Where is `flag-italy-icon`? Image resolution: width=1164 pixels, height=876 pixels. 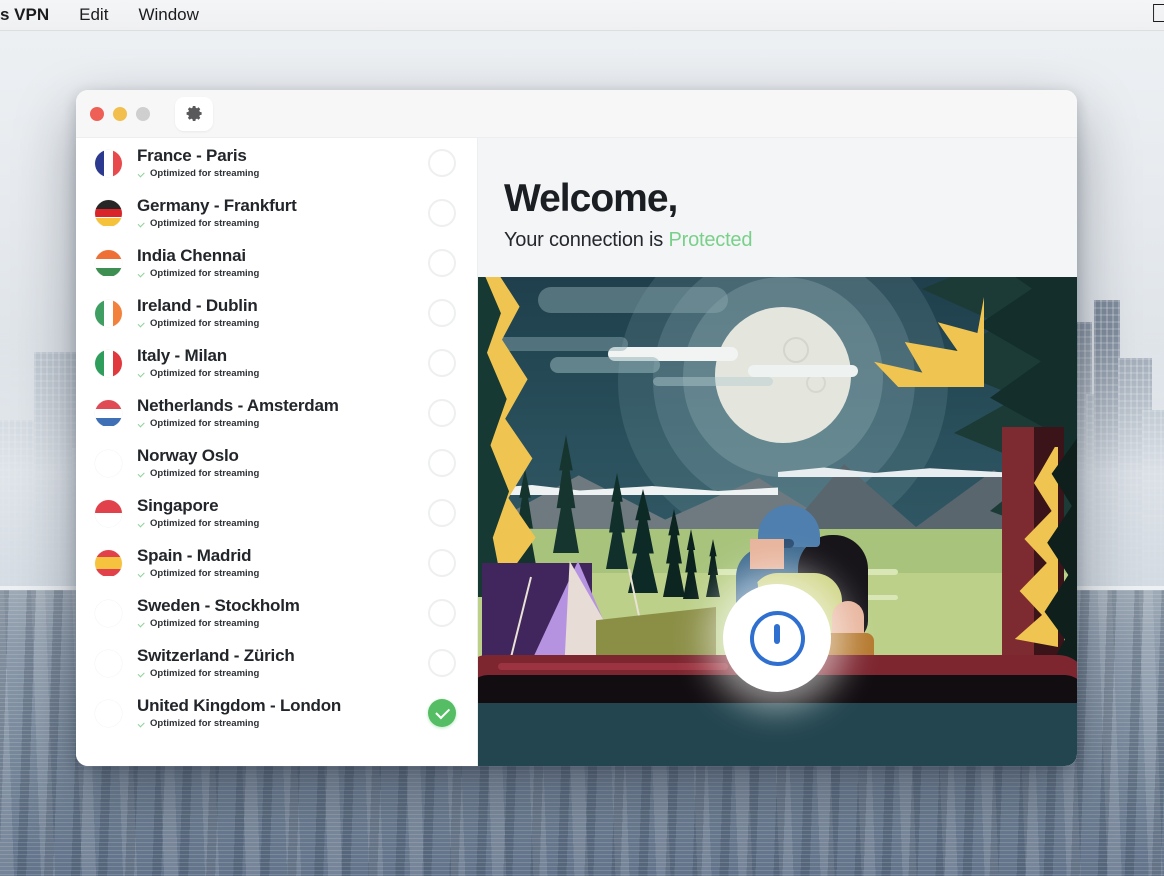 flag-italy-icon is located at coordinates (108, 363).